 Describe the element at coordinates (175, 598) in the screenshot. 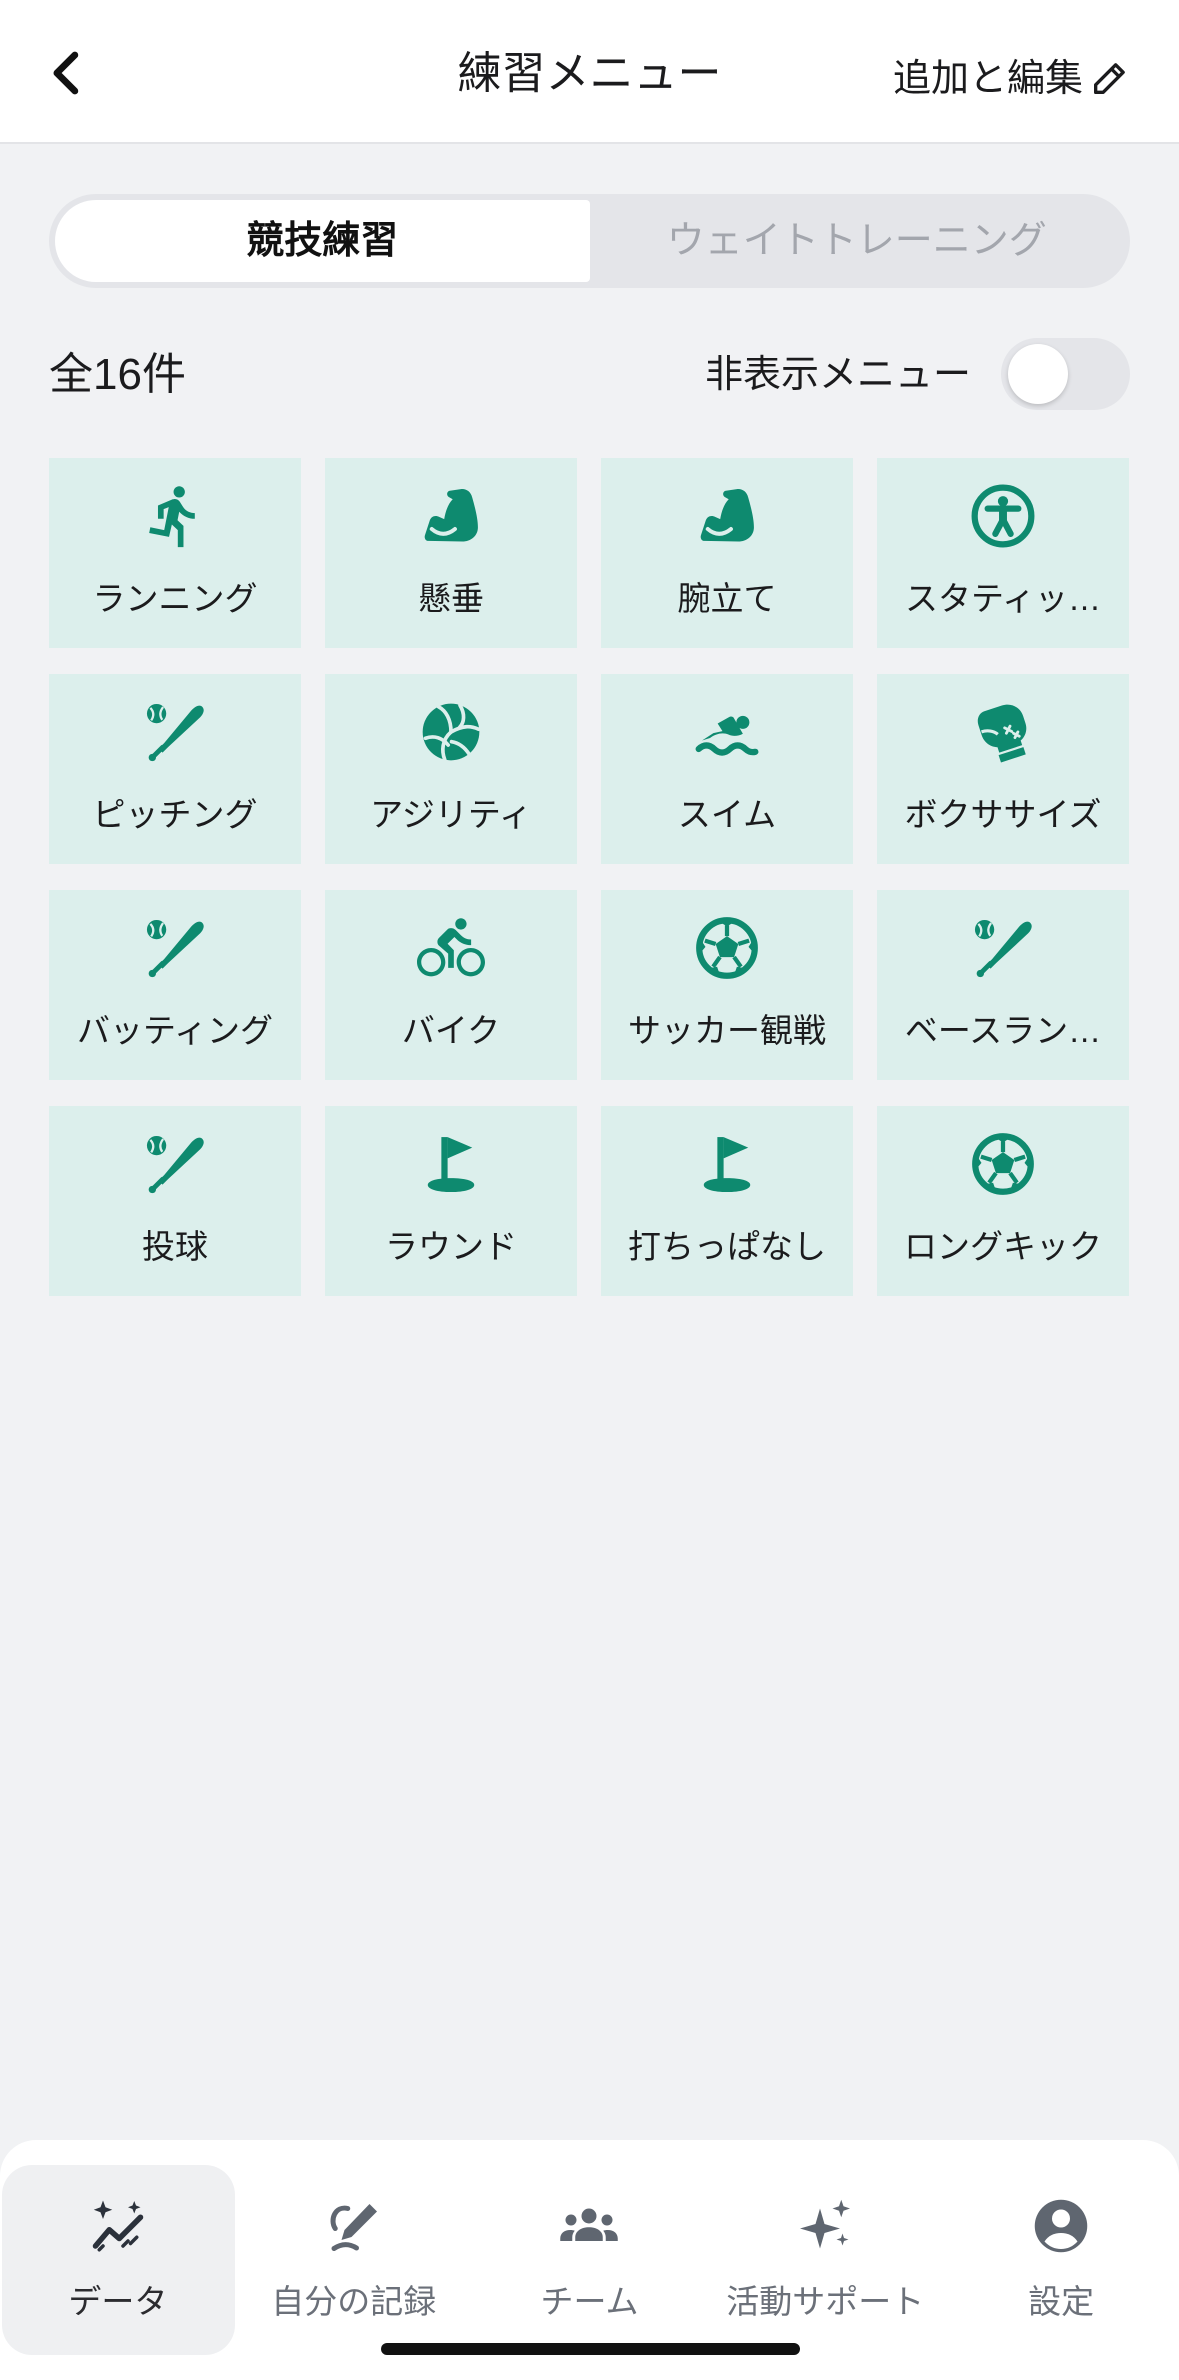

I see `menu-tile-label: ランニング` at that location.